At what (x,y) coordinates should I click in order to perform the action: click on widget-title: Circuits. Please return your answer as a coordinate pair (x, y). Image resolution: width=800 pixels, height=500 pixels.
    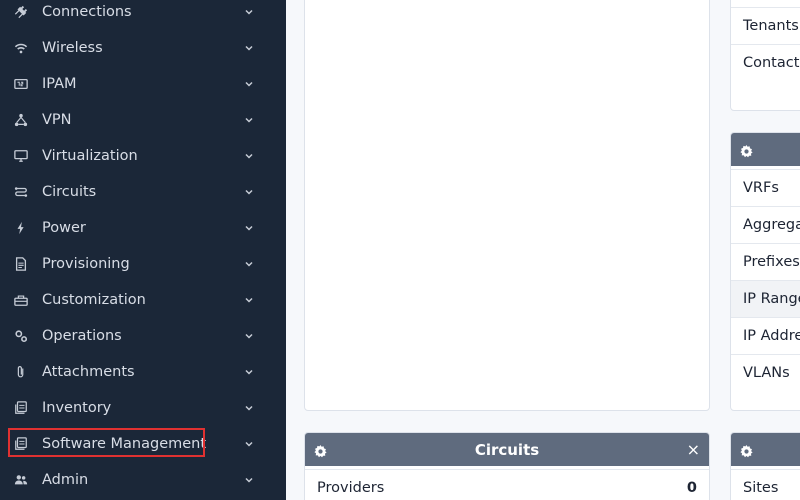
    Looking at the image, I should click on (507, 449).